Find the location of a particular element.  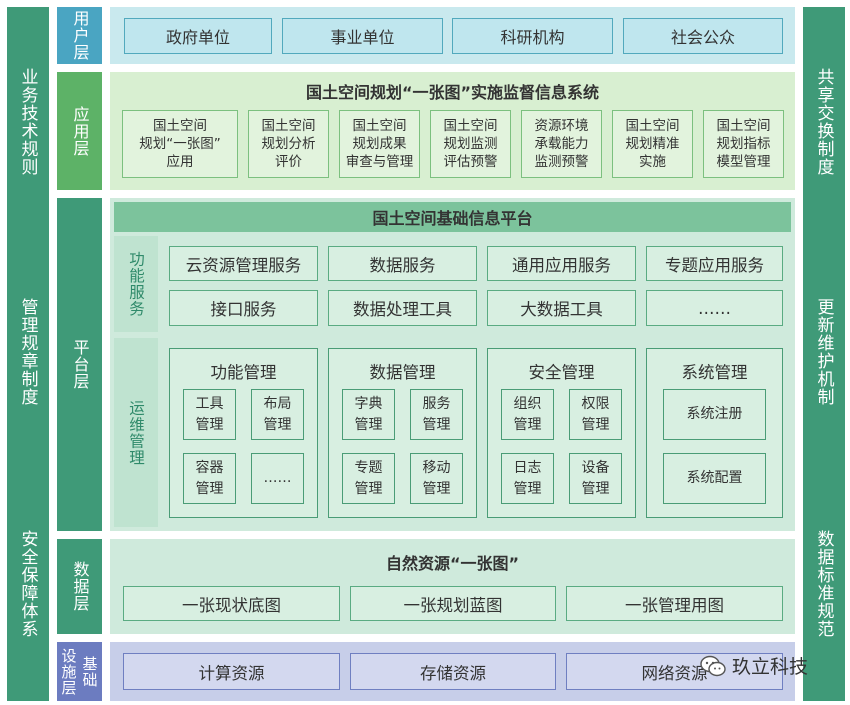

layer-label-user: 用户层 is located at coordinates (79, 35).